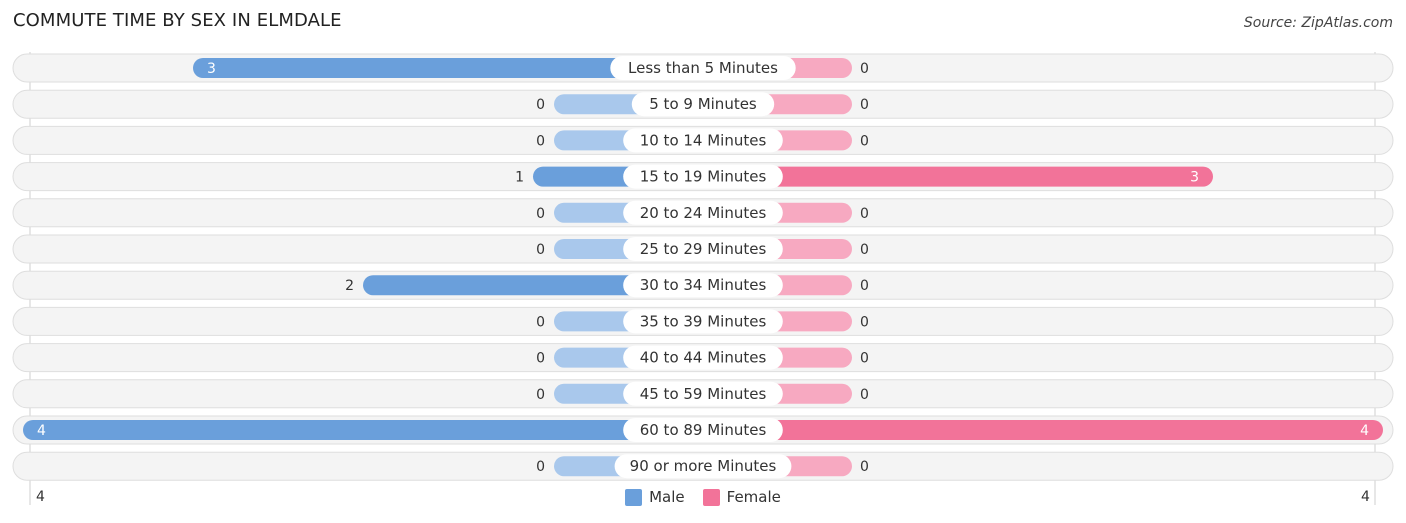  Describe the element at coordinates (703, 249) in the screenshot. I see `category-label: 25 to 29 Minutes` at that location.